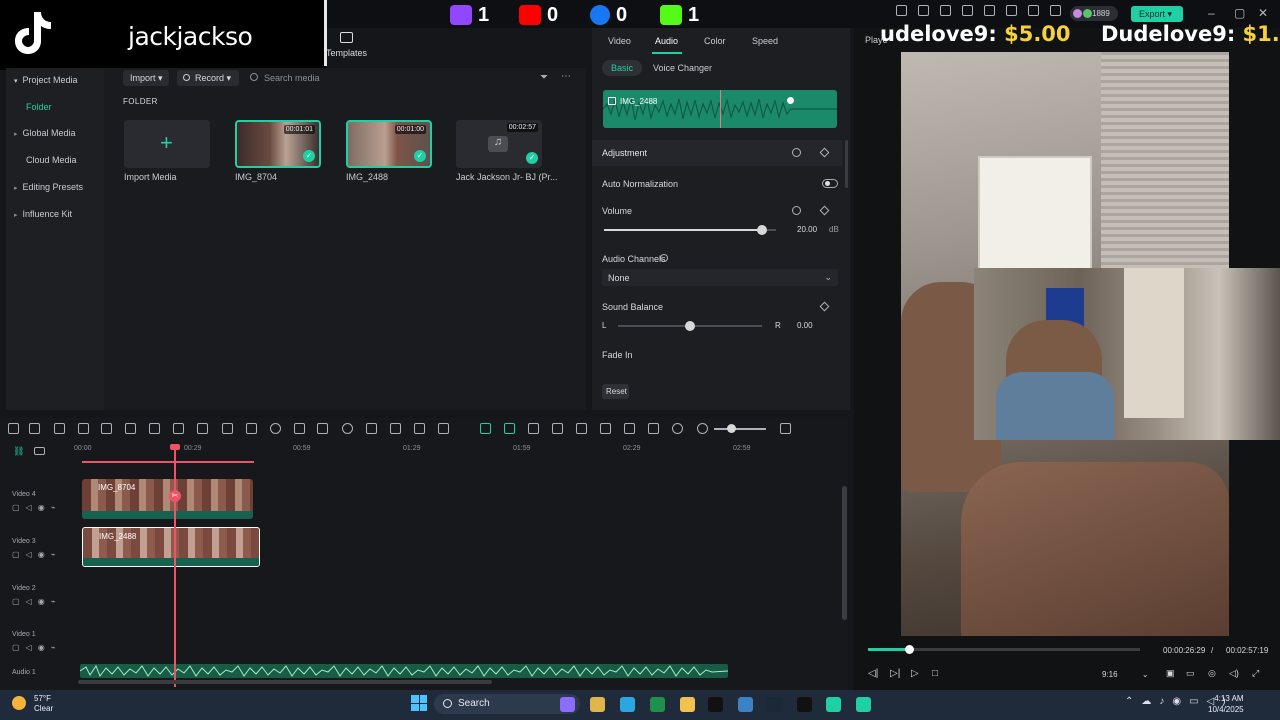 The height and width of the screenshot is (720, 1280). What do you see at coordinates (59, 135) in the screenshot?
I see `nav-global-media: Global Media` at bounding box center [59, 135].